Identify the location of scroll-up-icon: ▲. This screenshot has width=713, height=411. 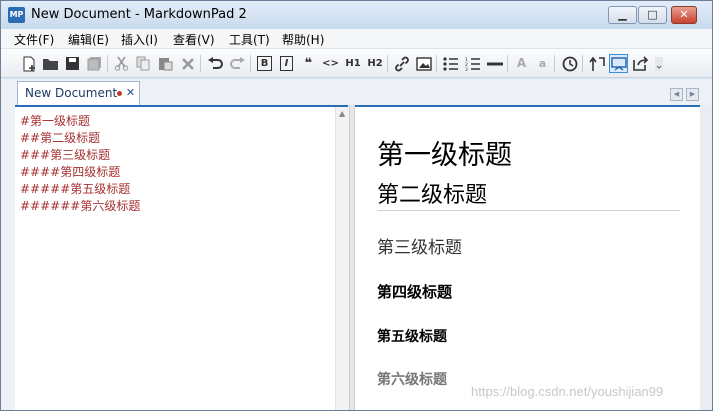
(342, 113).